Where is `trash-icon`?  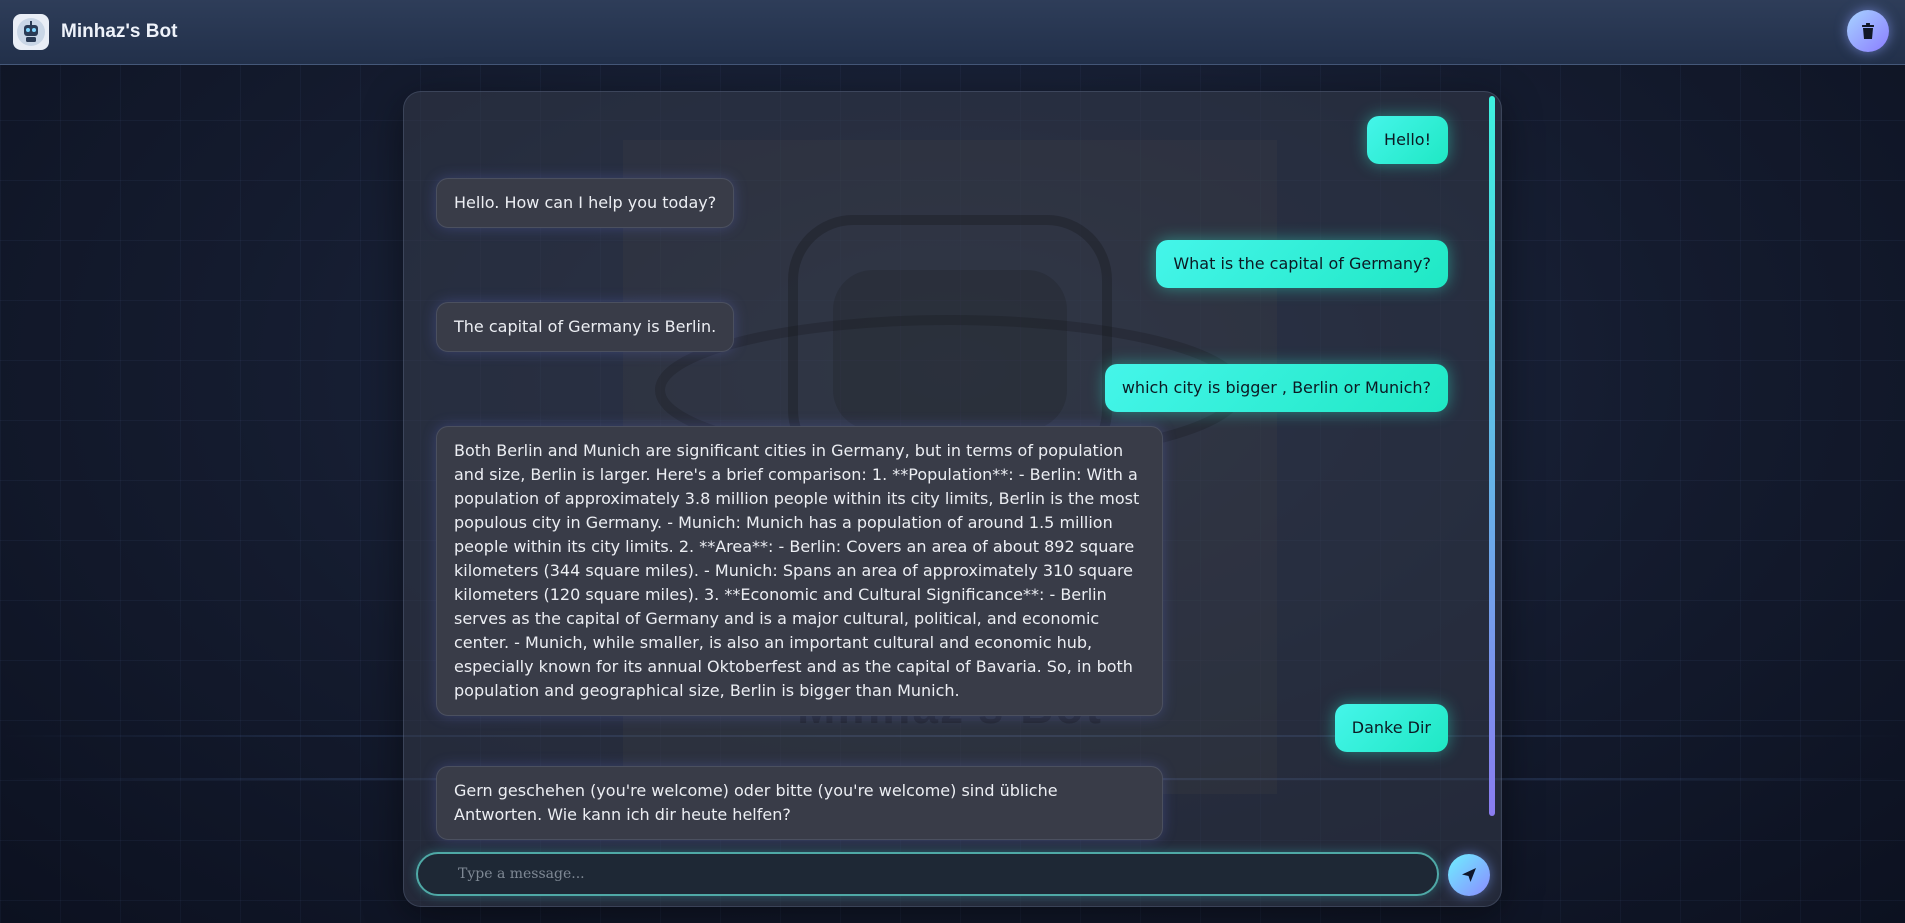 trash-icon is located at coordinates (1868, 31).